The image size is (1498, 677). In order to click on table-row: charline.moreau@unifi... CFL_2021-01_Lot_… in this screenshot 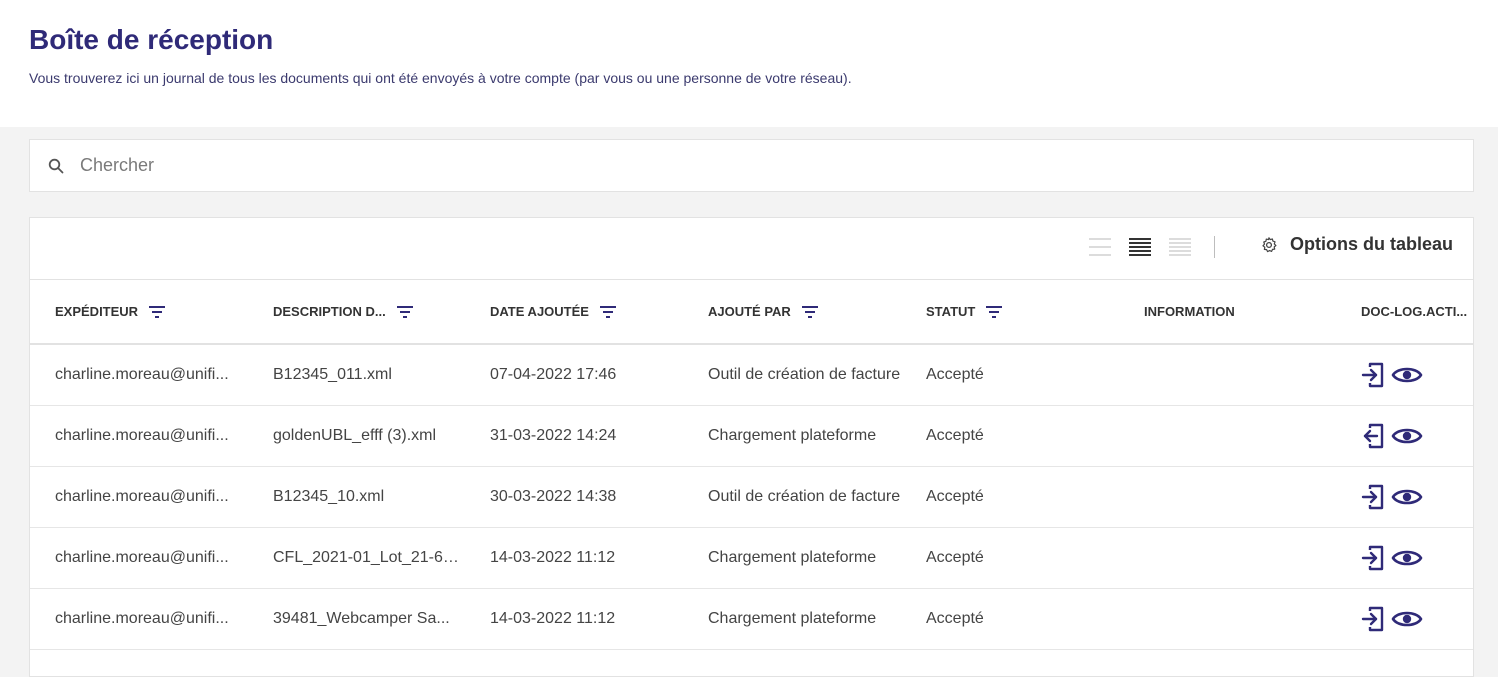, I will do `click(751, 558)`.